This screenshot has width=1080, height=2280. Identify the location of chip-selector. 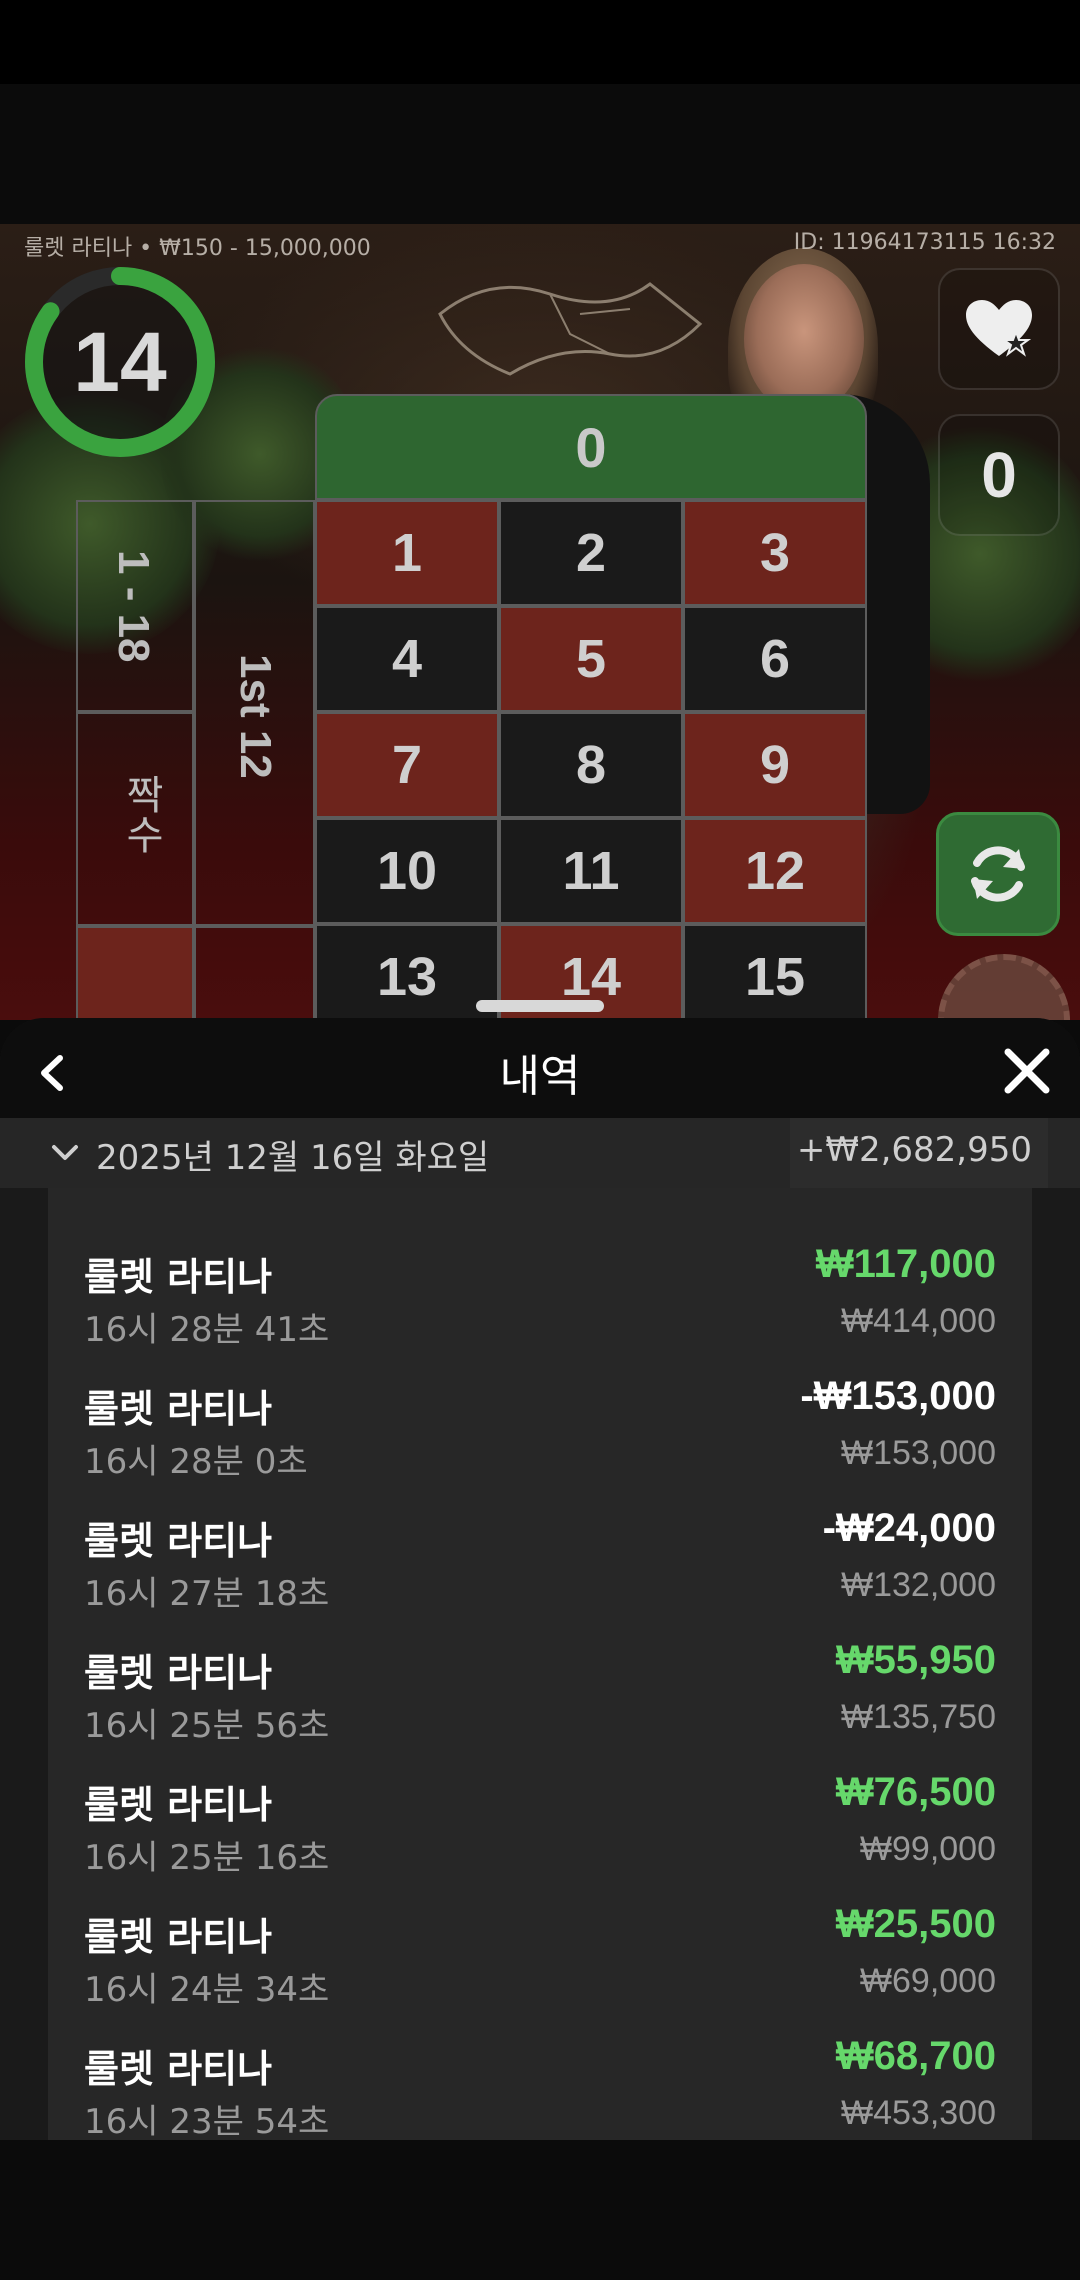
(1004, 987).